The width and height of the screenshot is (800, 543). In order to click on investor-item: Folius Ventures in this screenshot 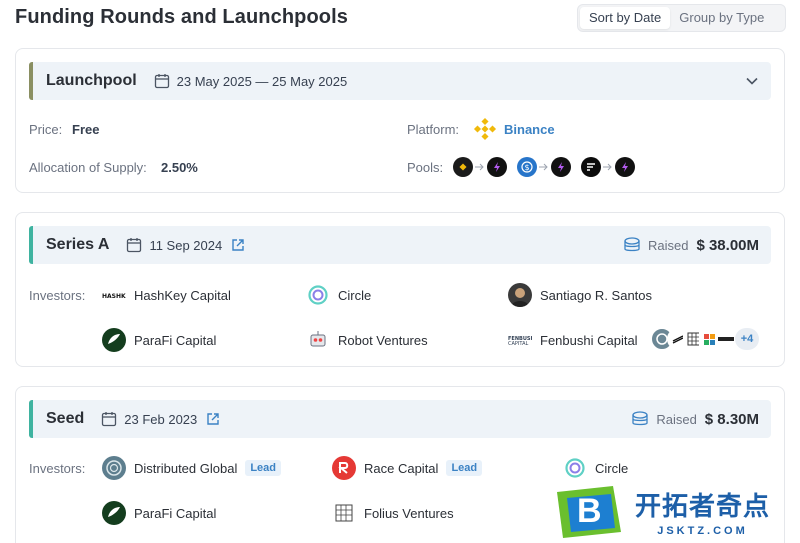, I will do `click(393, 513)`.